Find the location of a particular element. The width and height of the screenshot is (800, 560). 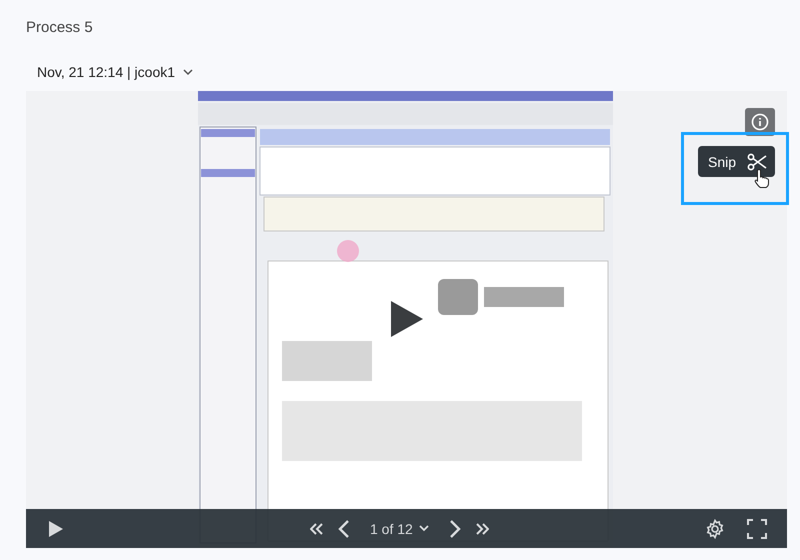

double-chevron-left-icon is located at coordinates (317, 528).